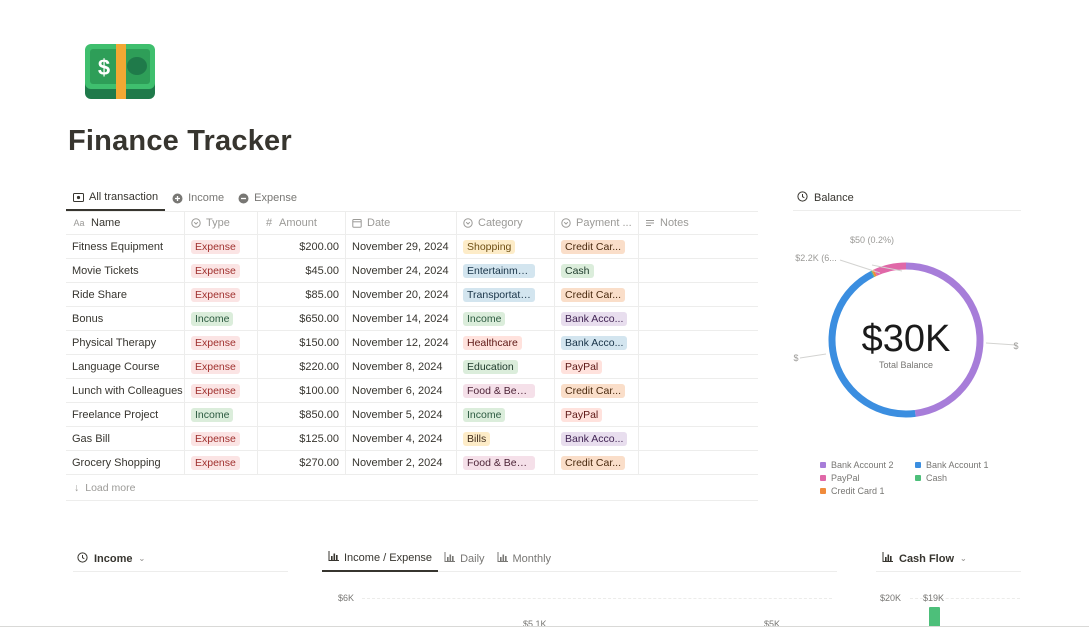 Image resolution: width=1089 pixels, height=627 pixels. I want to click on amount-cell: $850.00, so click(302, 414).